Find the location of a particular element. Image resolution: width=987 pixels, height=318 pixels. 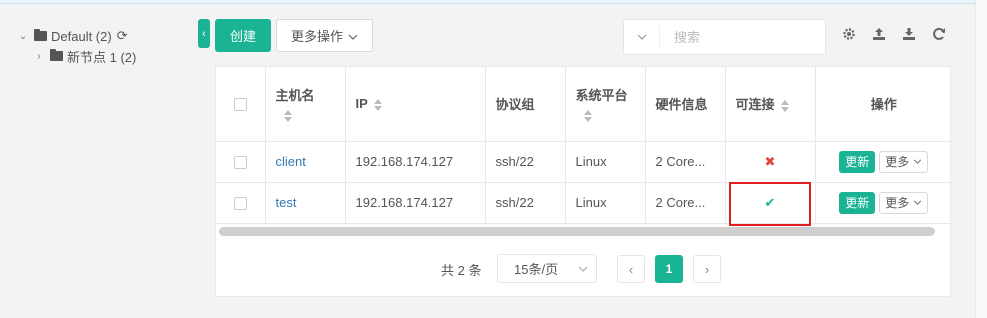

more-actions-button: 更多操作 is located at coordinates (325, 35).